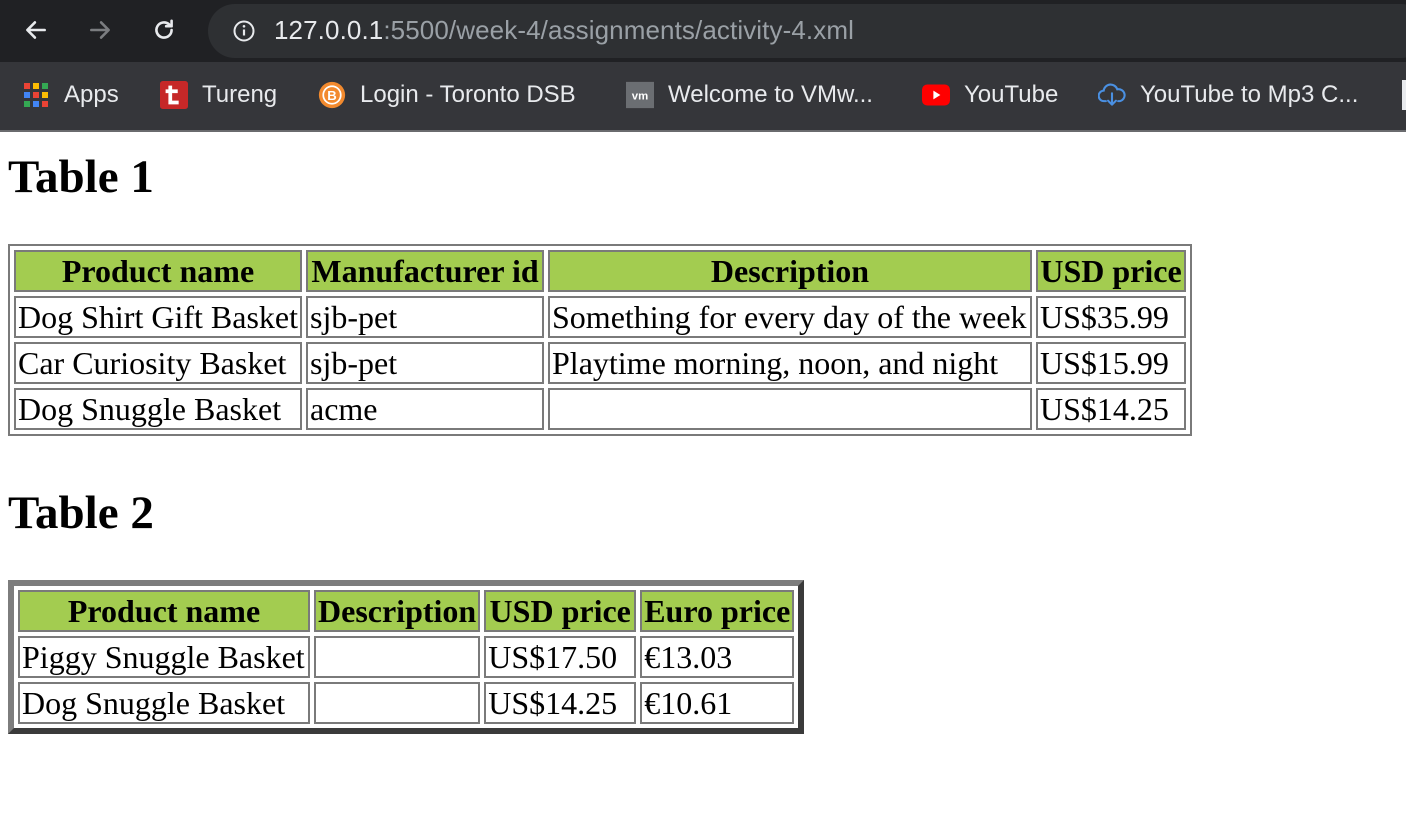 Image resolution: width=1406 pixels, height=818 pixels. I want to click on table1-heading: Table 1, so click(81, 177).